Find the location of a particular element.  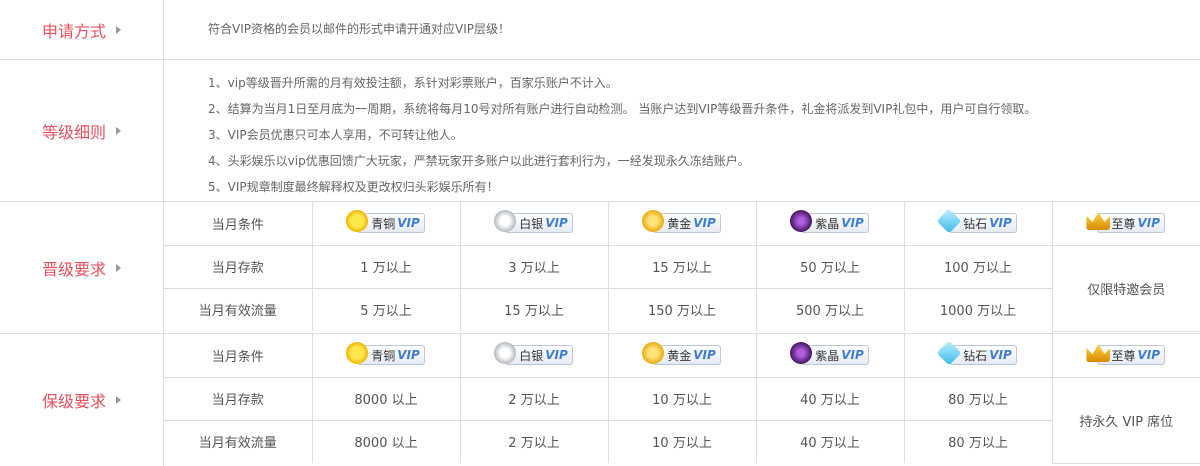

retention-title: 保级要求 is located at coordinates (73, 401).